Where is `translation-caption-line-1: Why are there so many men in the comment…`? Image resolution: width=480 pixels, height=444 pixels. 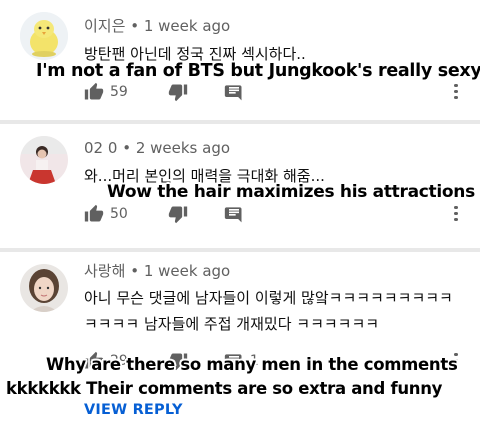
translation-caption-line-1: Why are there so many men in the comment… is located at coordinates (252, 364).